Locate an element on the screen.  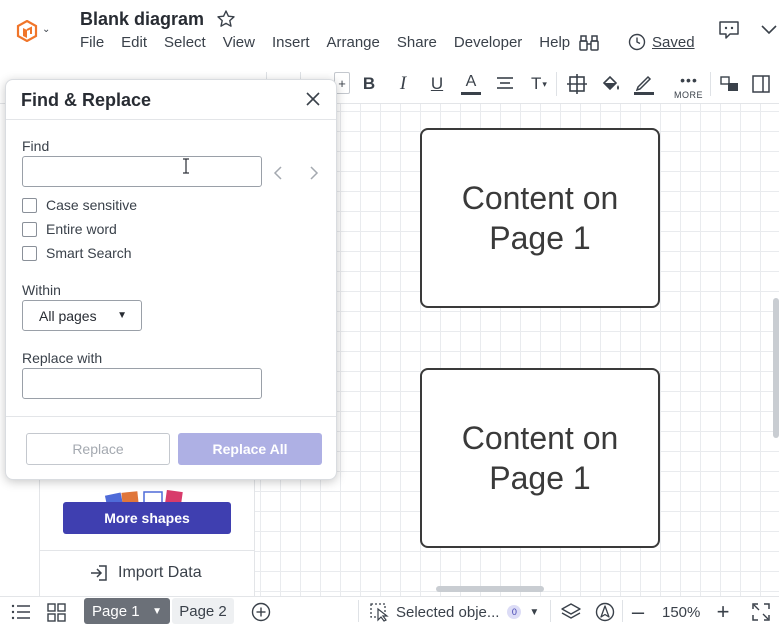
text-color-button: A is located at coordinates (471, 84).